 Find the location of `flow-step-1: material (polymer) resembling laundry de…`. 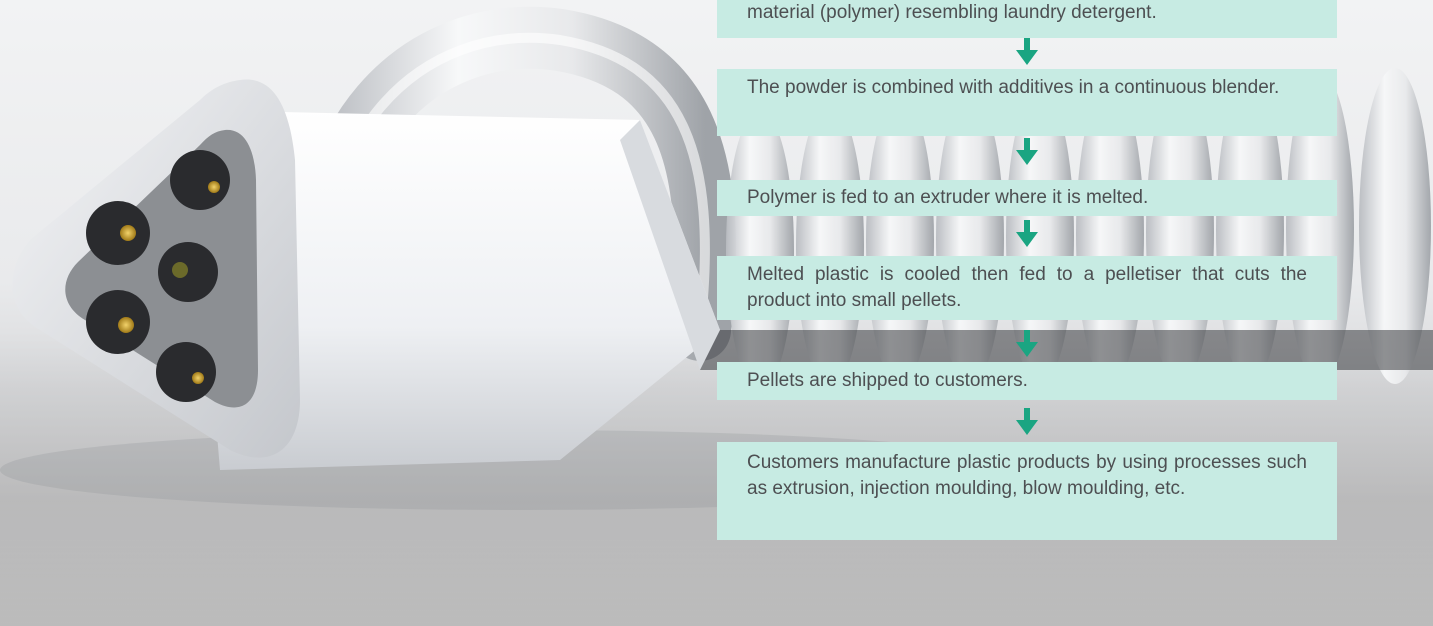

flow-step-1: material (polymer) resembling laundry de… is located at coordinates (1027, 19).